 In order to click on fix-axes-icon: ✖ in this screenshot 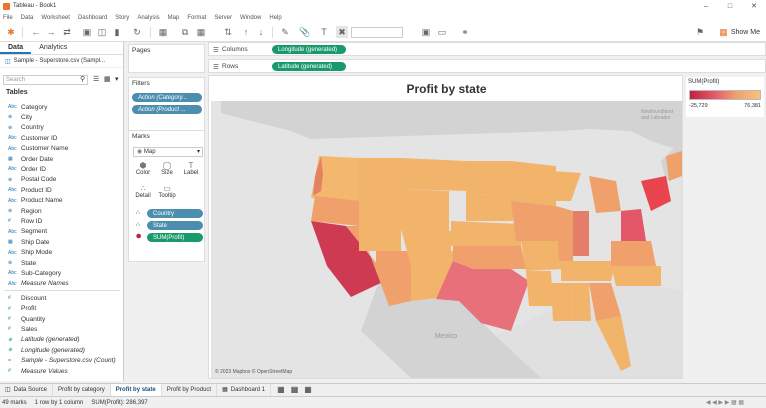, I will do `click(342, 32)`.